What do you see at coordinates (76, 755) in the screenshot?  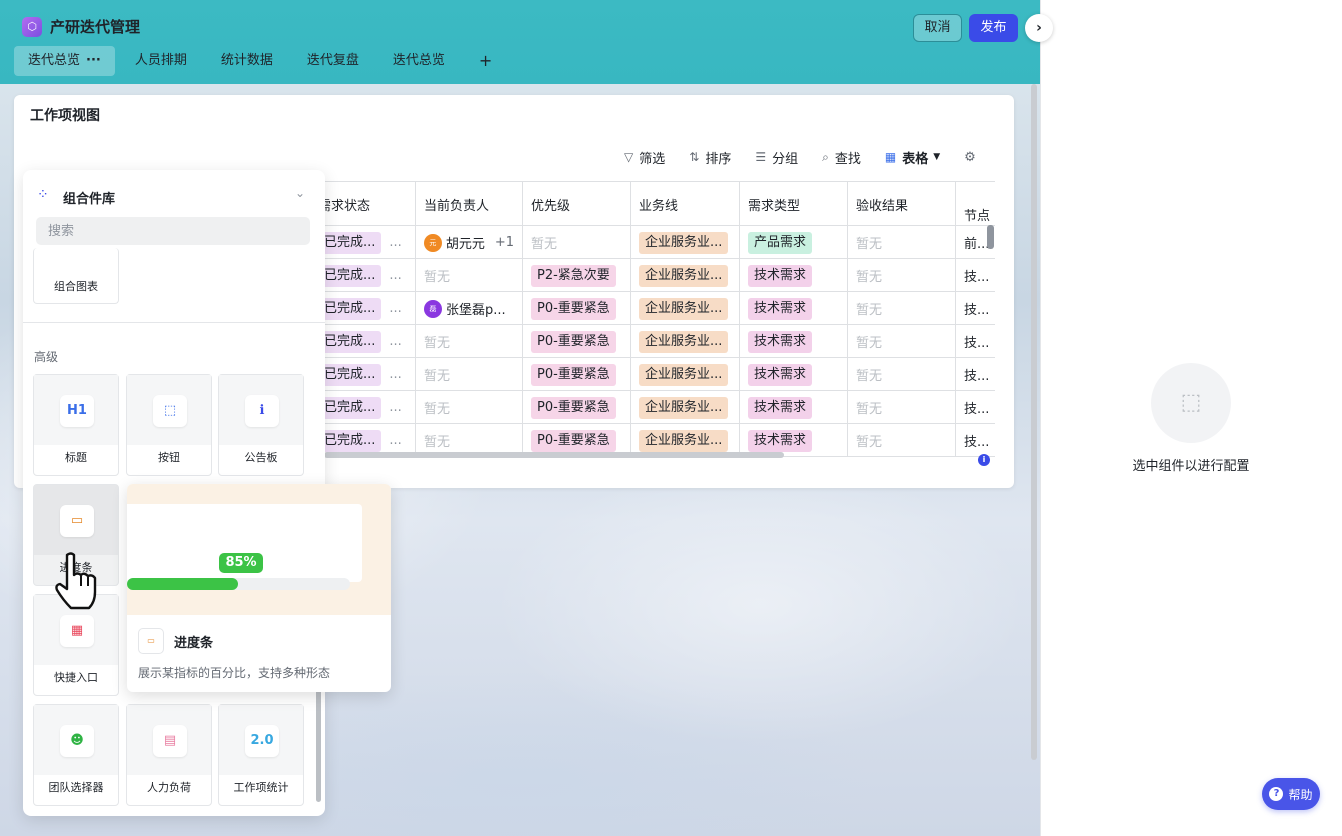 I see `component-team: ☻ 团队选择器` at bounding box center [76, 755].